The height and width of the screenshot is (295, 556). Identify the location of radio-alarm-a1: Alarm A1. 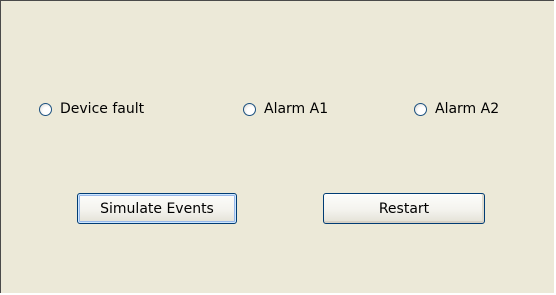
(285, 109).